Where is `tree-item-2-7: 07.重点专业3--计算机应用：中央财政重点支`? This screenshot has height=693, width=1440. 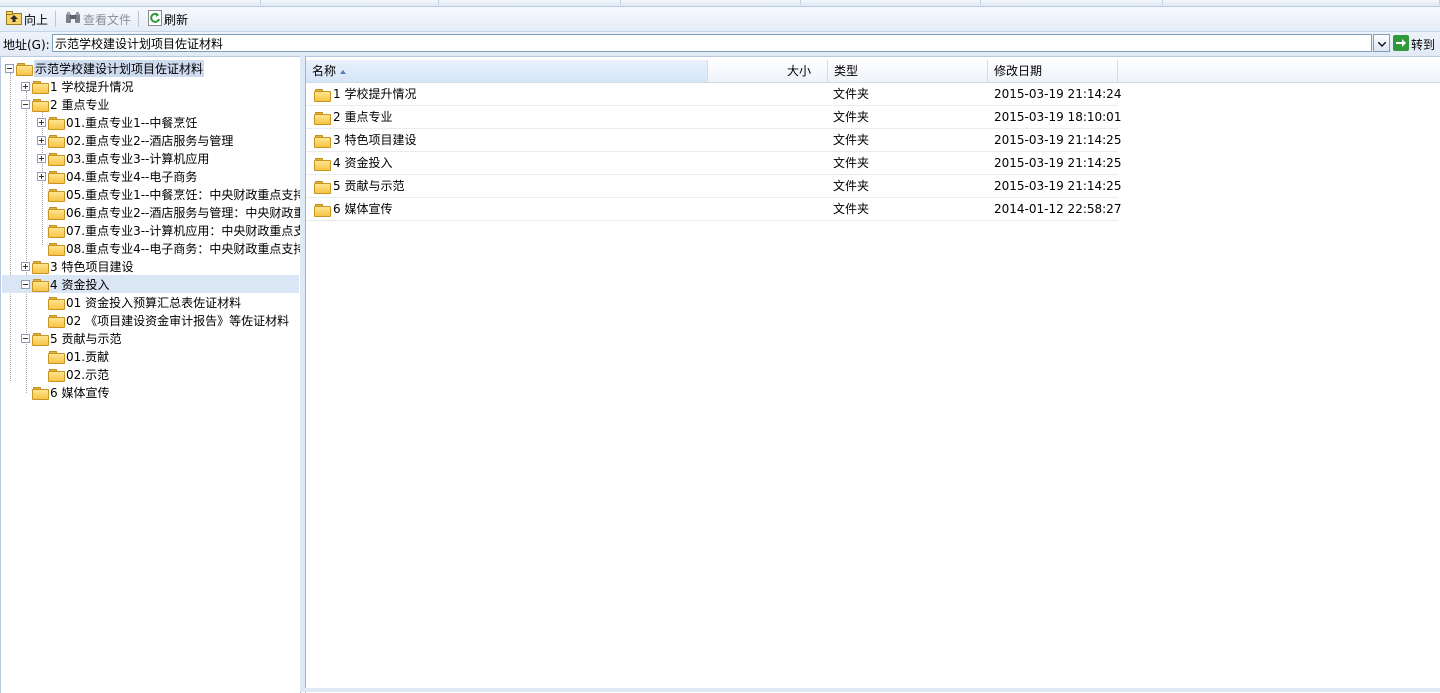
tree-item-2-7: 07.重点专业3--计算机应用：中央财政重点支 is located at coordinates (169, 230).